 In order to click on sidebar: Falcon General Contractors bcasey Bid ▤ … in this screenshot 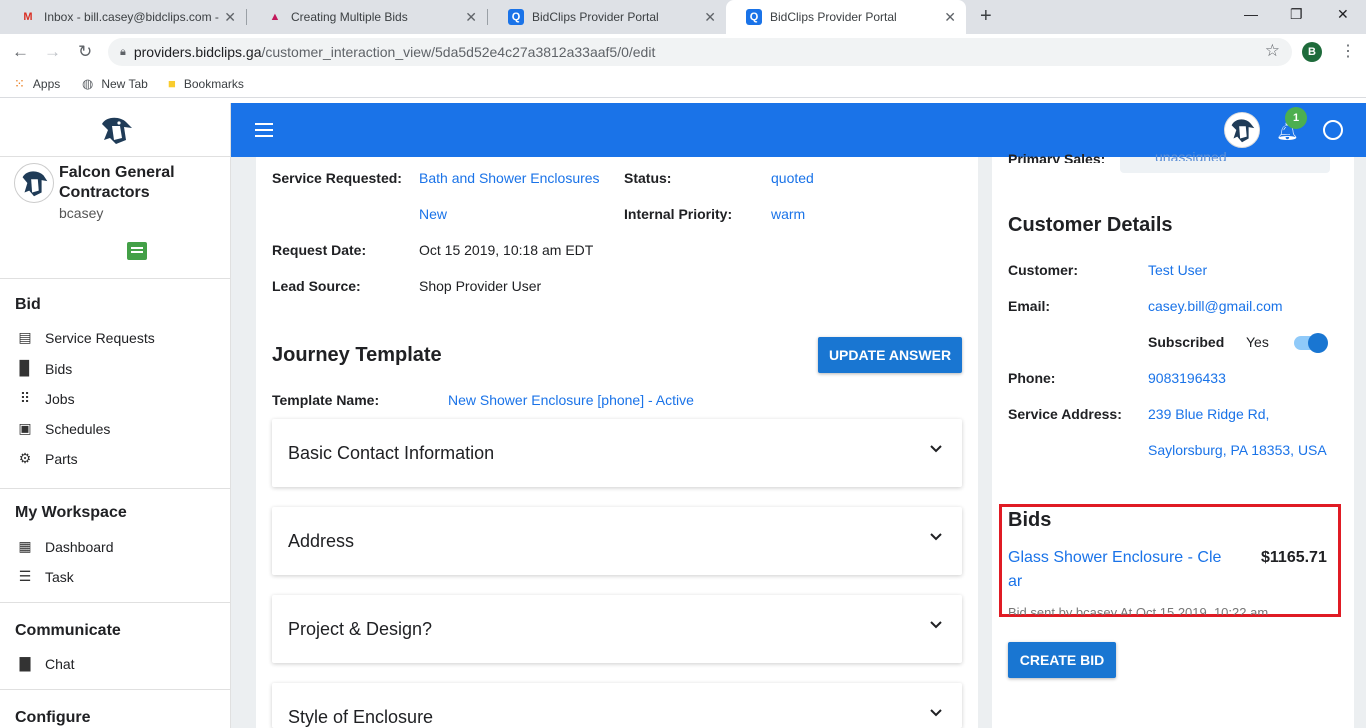, I will do `click(115, 415)`.